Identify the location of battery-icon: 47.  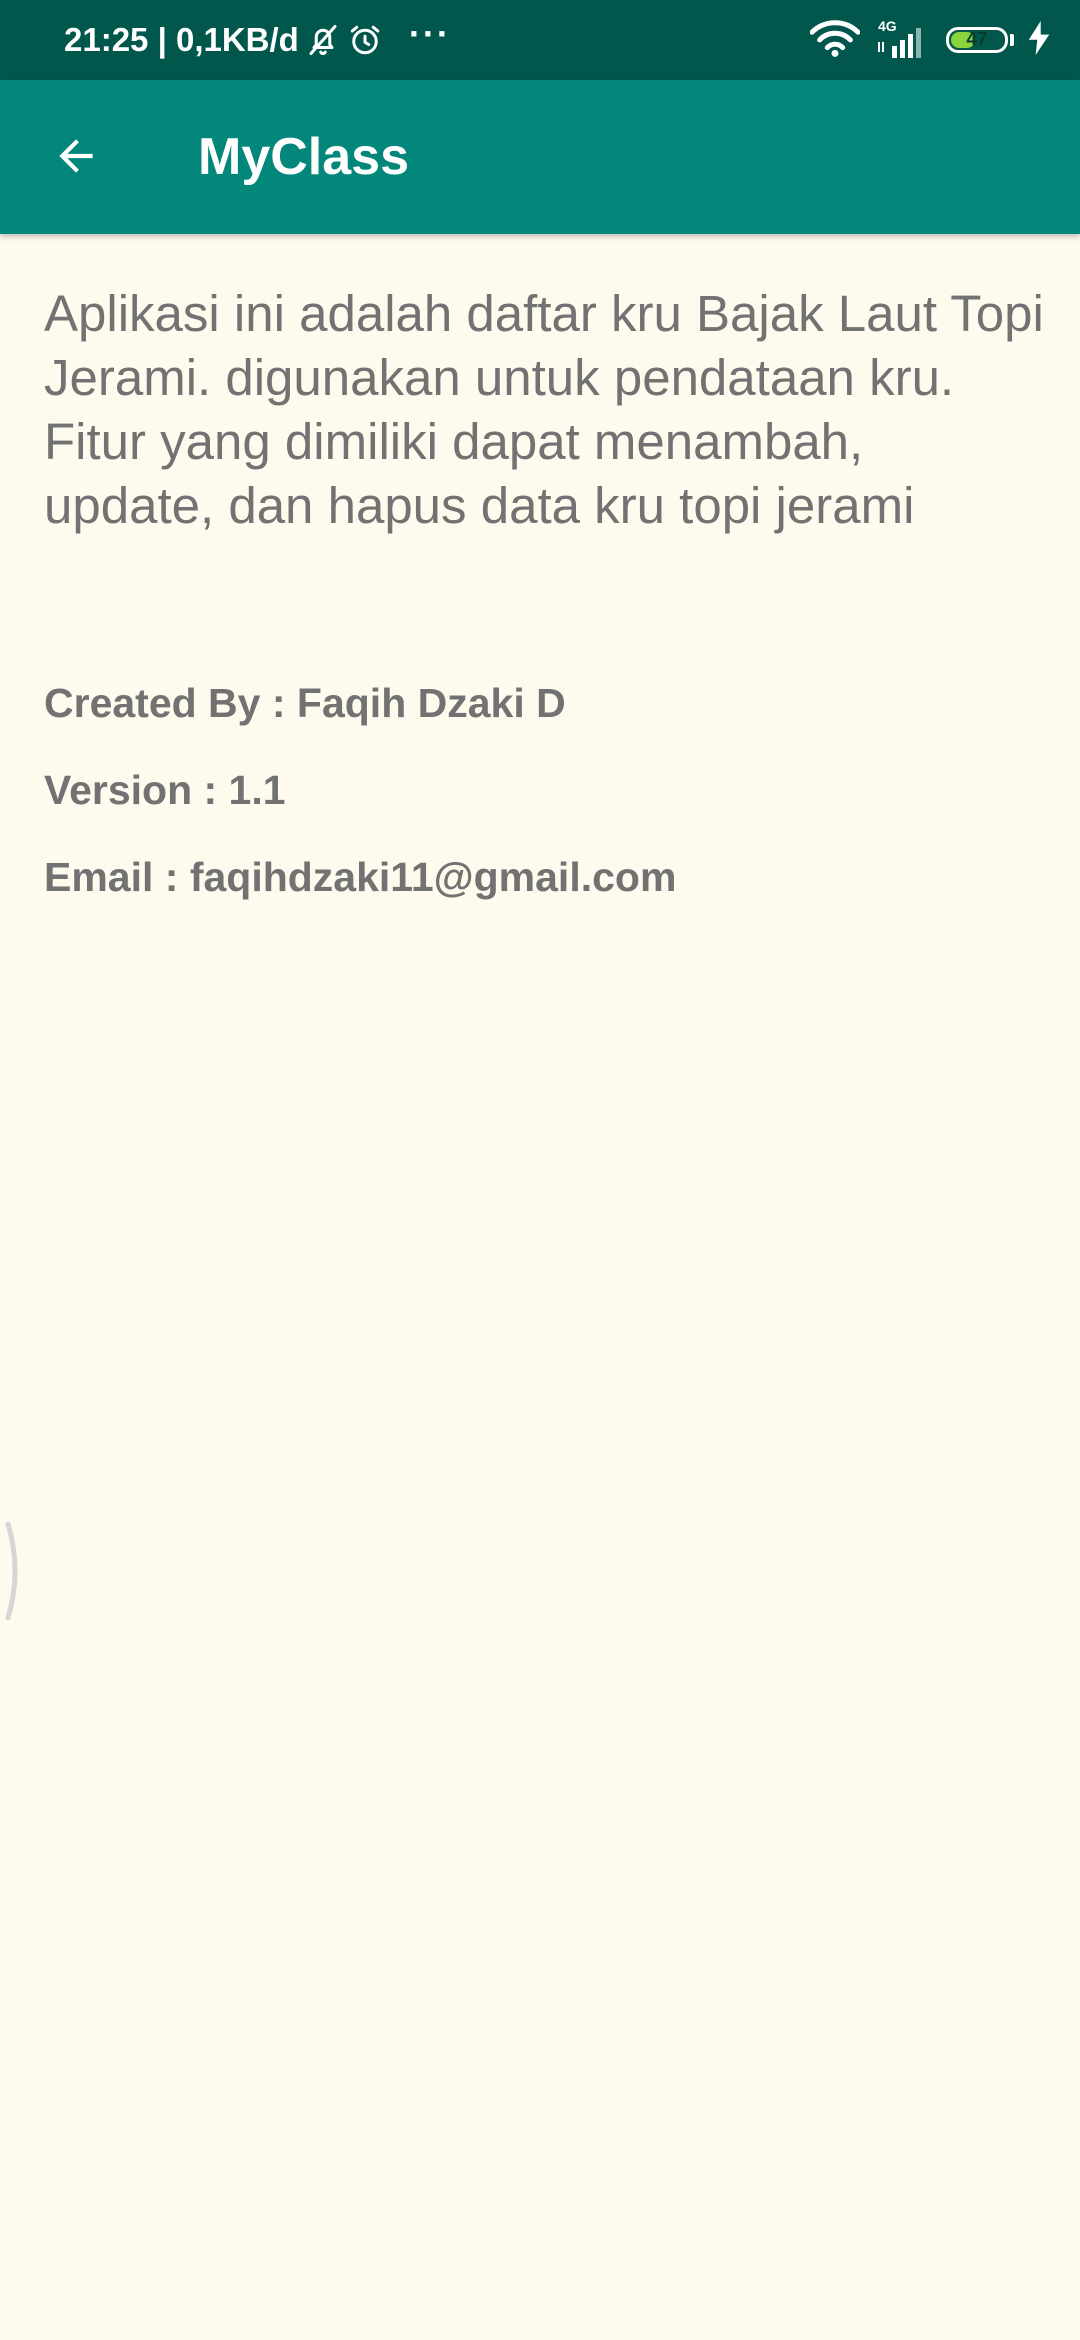
(977, 40).